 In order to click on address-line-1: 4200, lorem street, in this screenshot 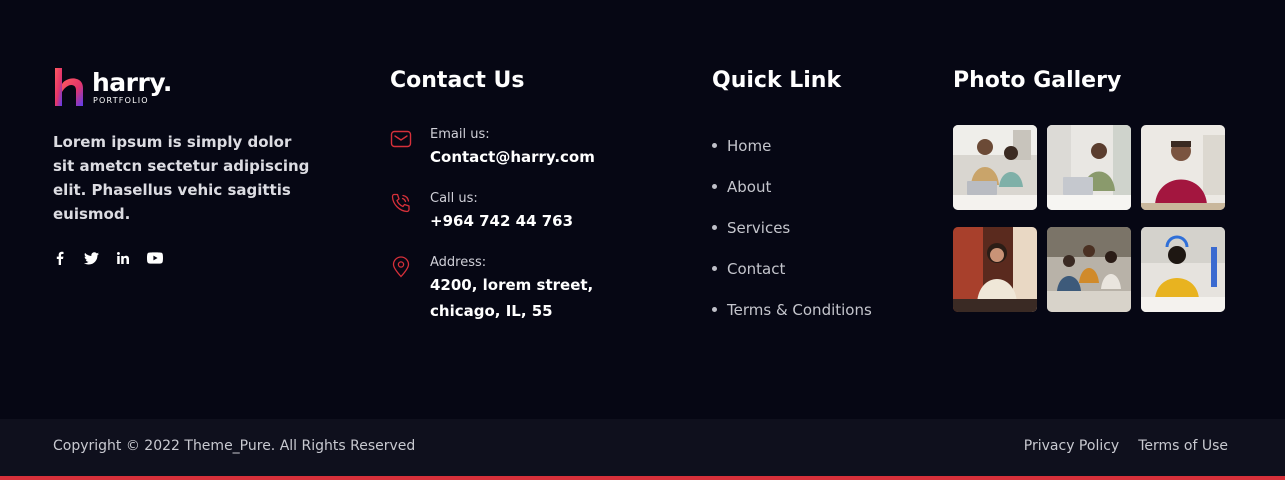, I will do `click(512, 285)`.